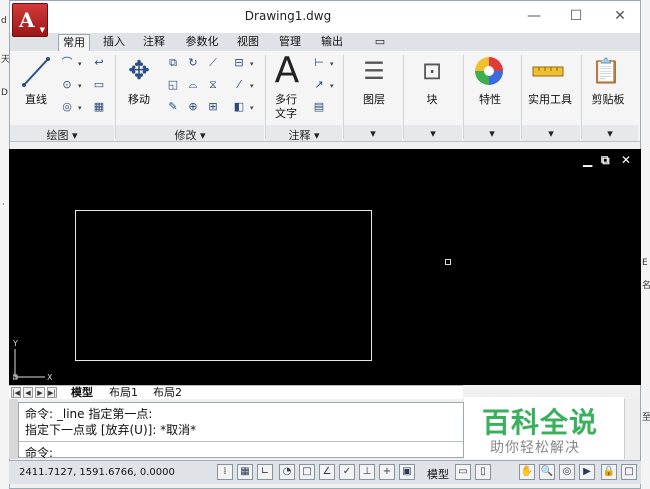  What do you see at coordinates (13, 429) in the screenshot?
I see `command-line-grip` at bounding box center [13, 429].